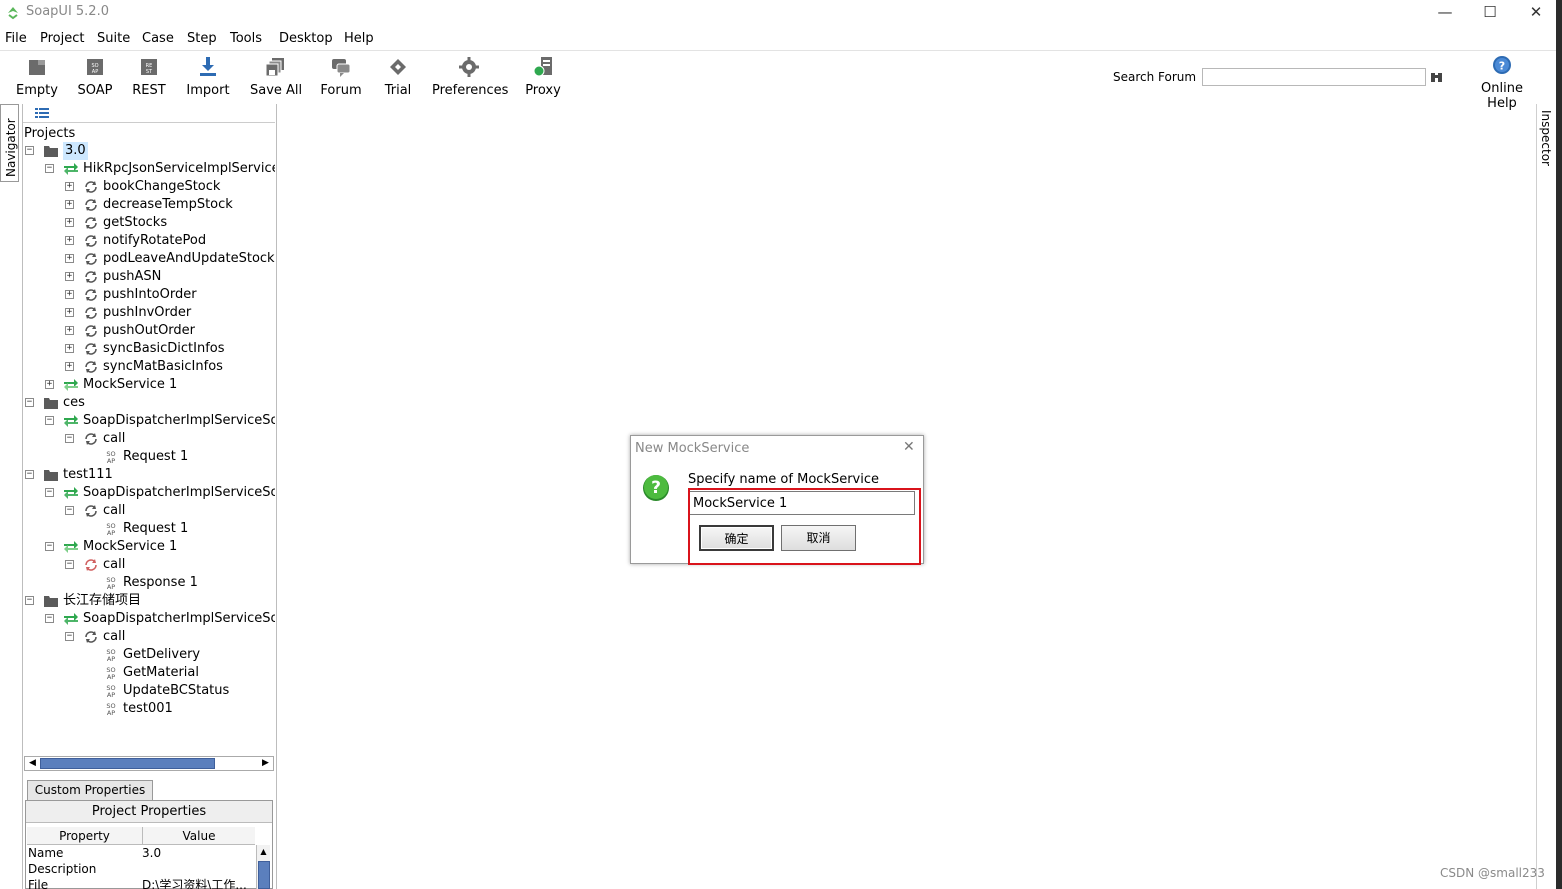 This screenshot has width=1562, height=889. What do you see at coordinates (398, 77) in the screenshot?
I see `trial-button: Trial` at bounding box center [398, 77].